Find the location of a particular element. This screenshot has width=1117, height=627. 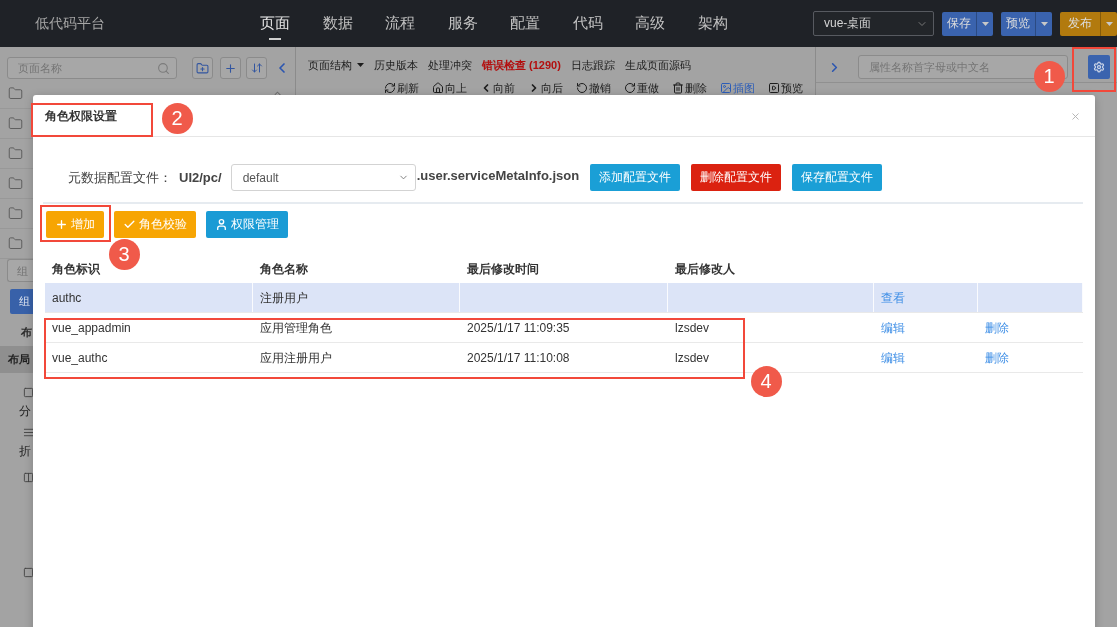

refresh-icon is located at coordinates (390, 88).